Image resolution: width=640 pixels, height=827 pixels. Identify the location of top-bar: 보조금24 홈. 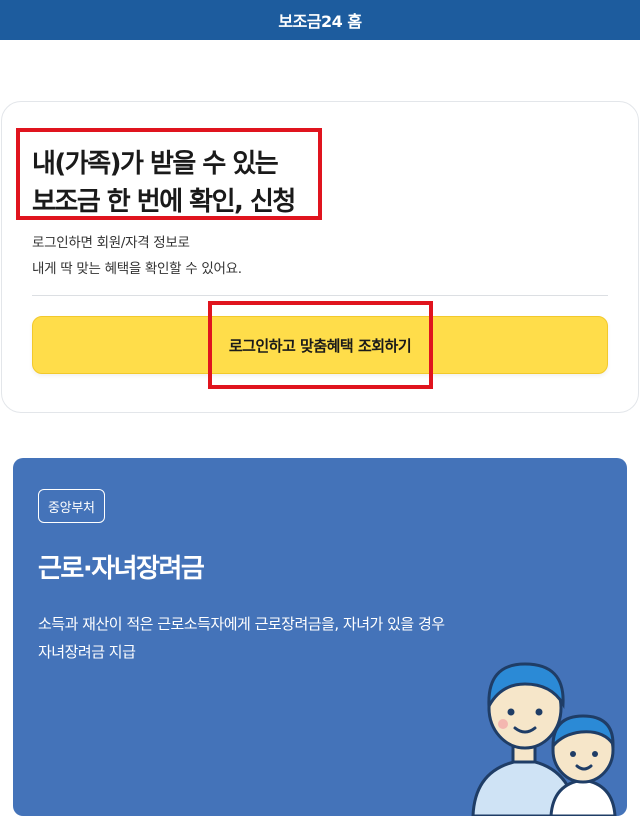
(320, 20).